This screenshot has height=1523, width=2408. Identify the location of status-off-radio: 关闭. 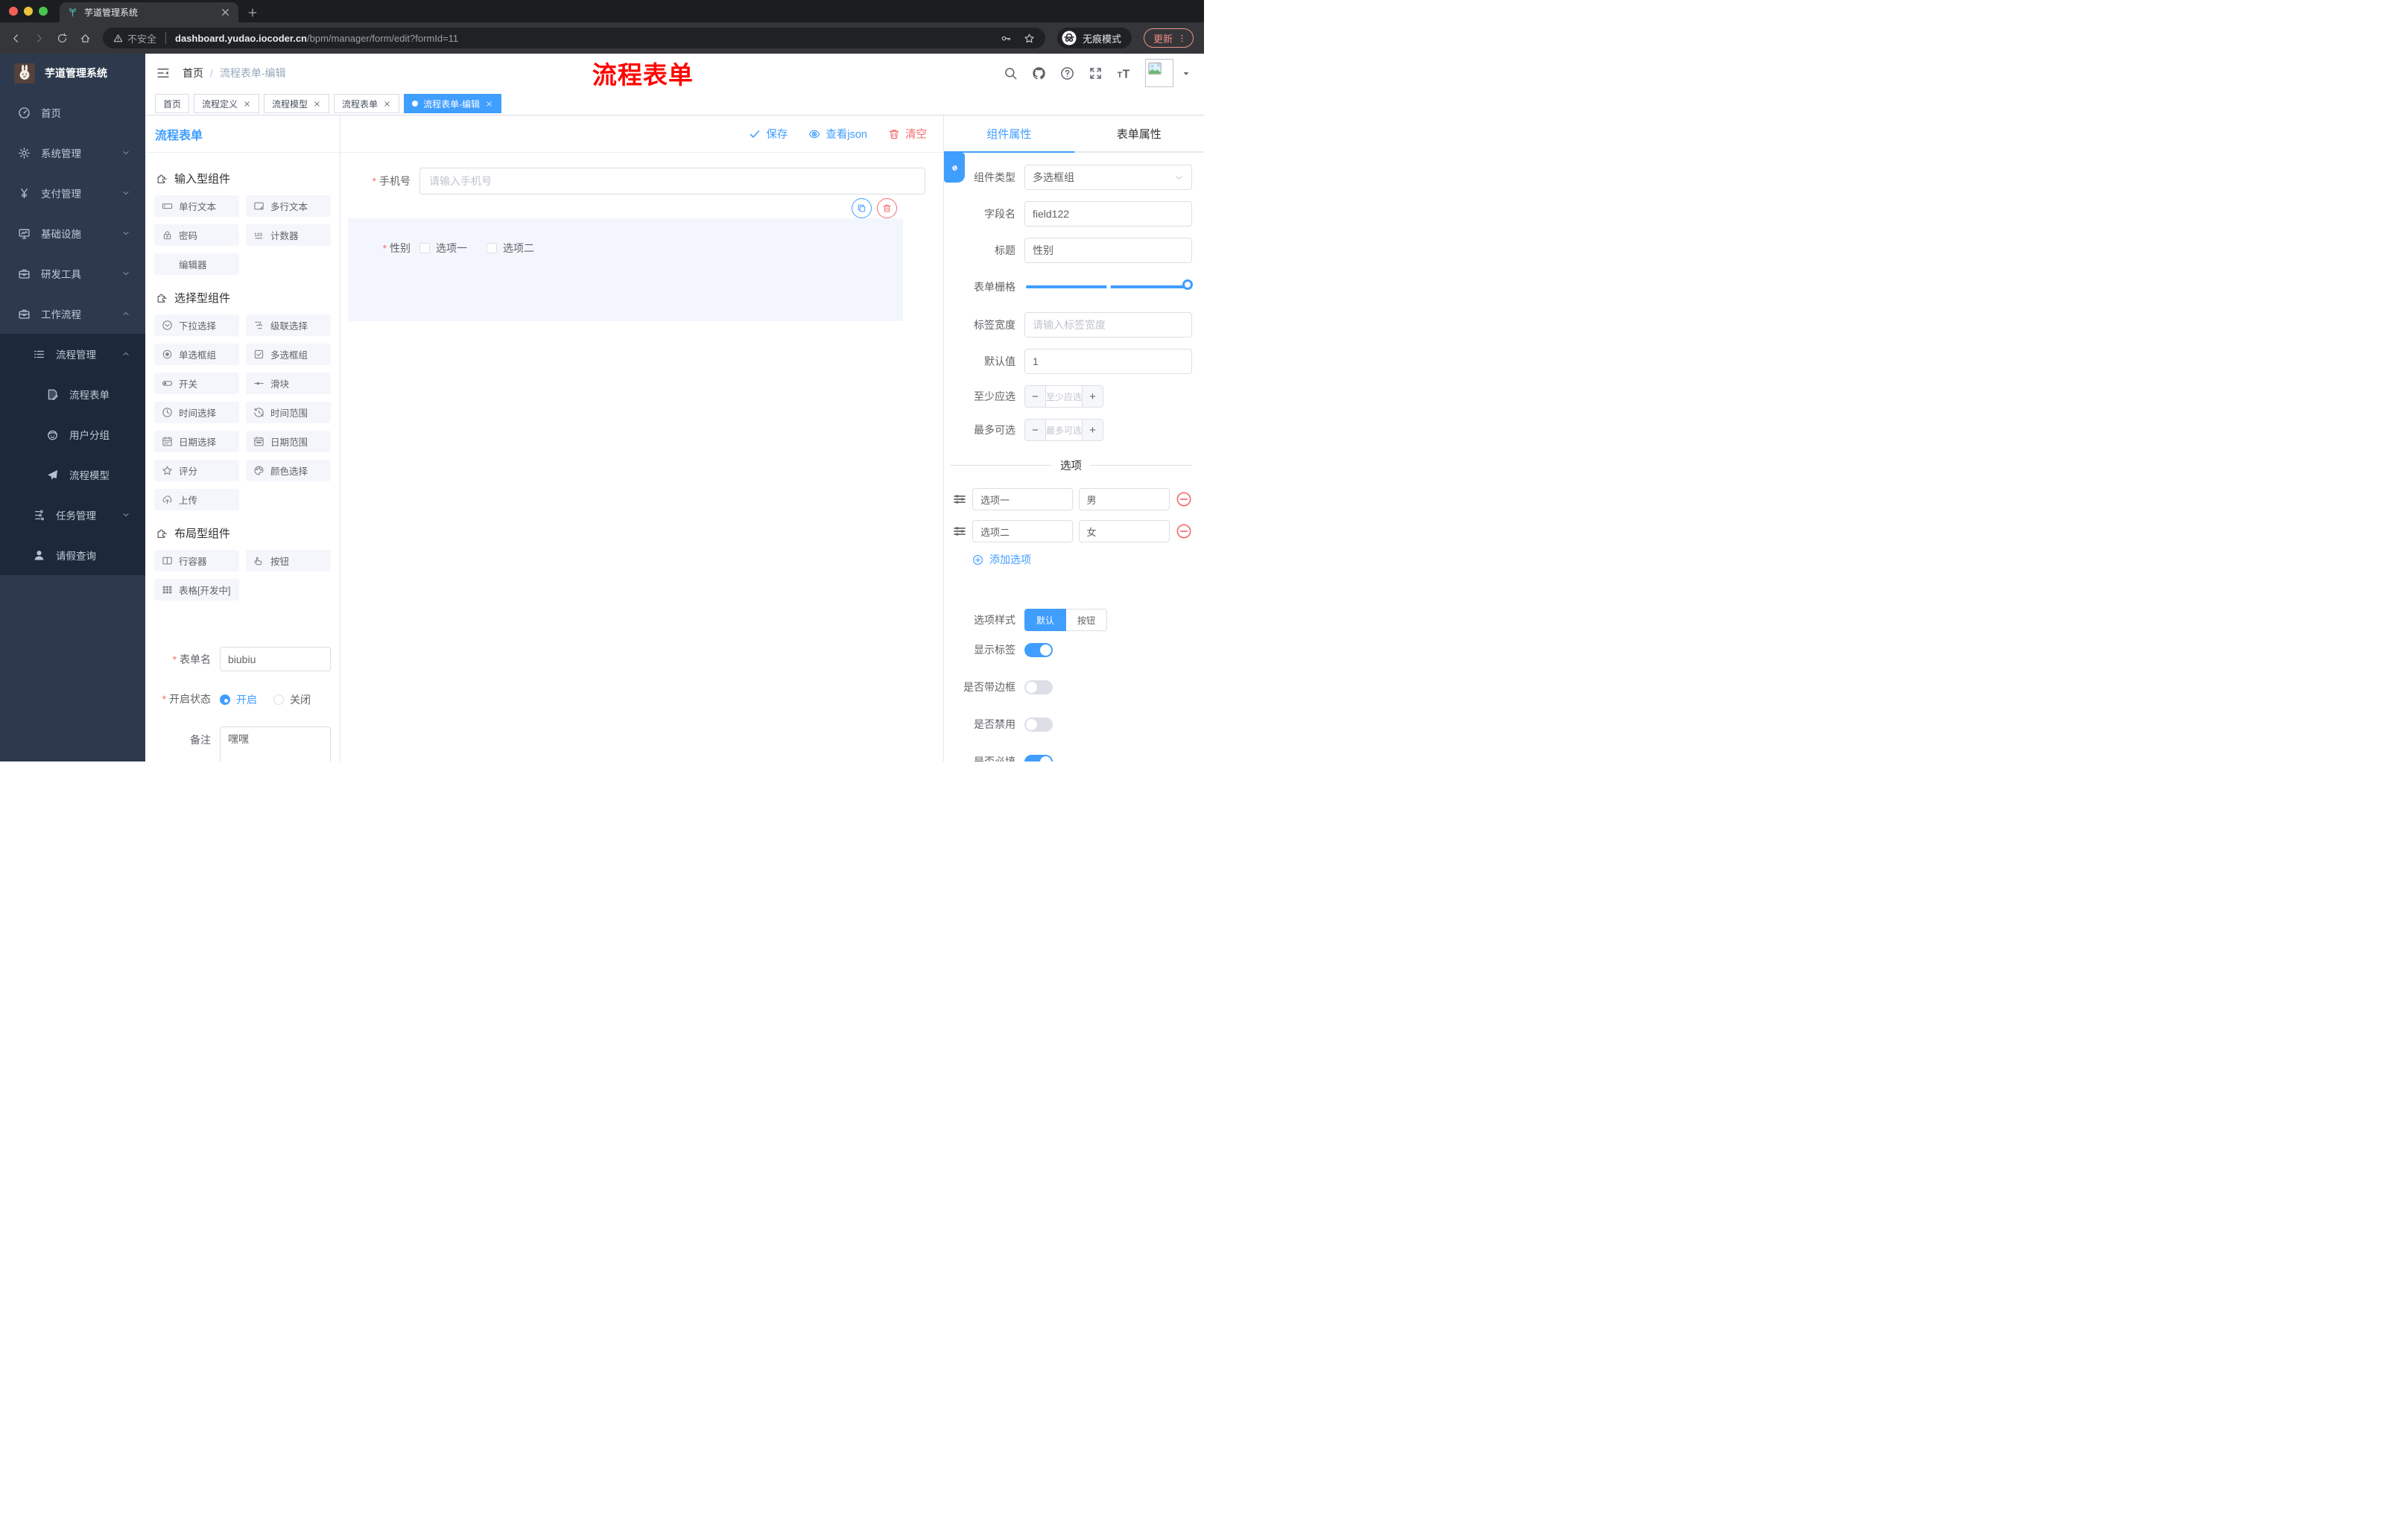
(292, 699).